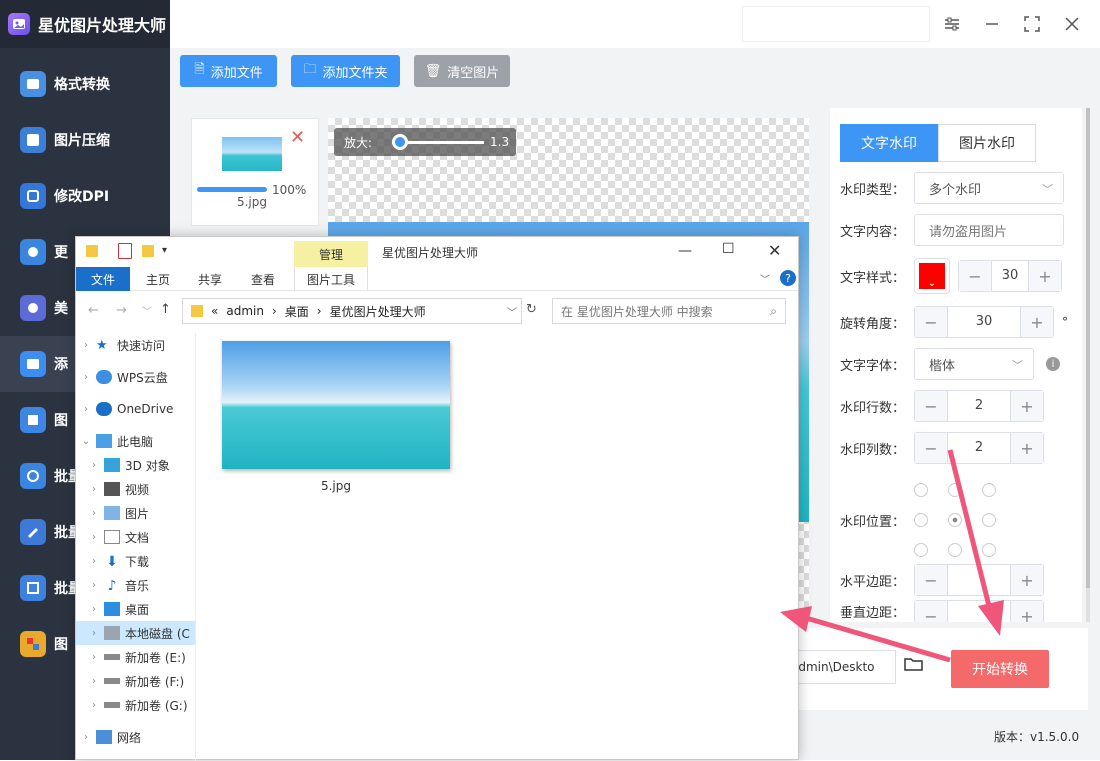  What do you see at coordinates (297, 311) in the screenshot?
I see `breadcrumb-desktop: 桌面` at bounding box center [297, 311].